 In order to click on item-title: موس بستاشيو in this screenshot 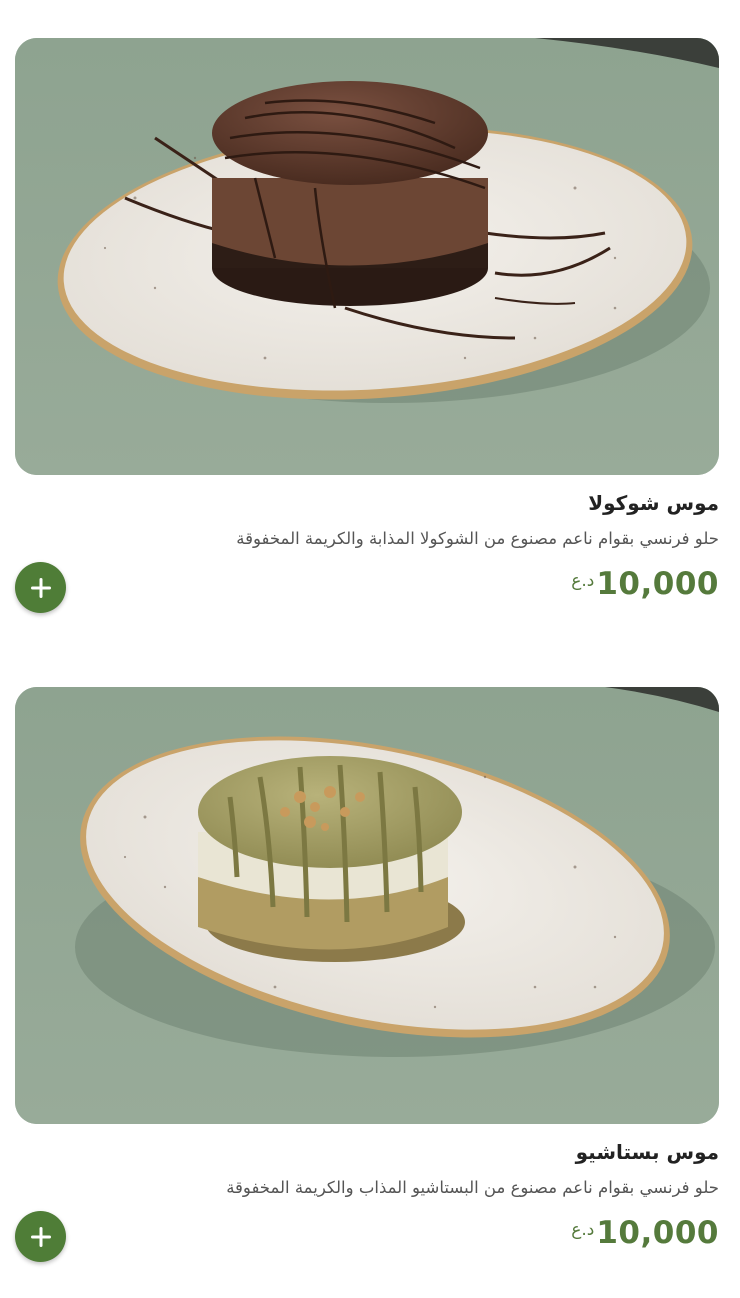, I will do `click(647, 1152)`.